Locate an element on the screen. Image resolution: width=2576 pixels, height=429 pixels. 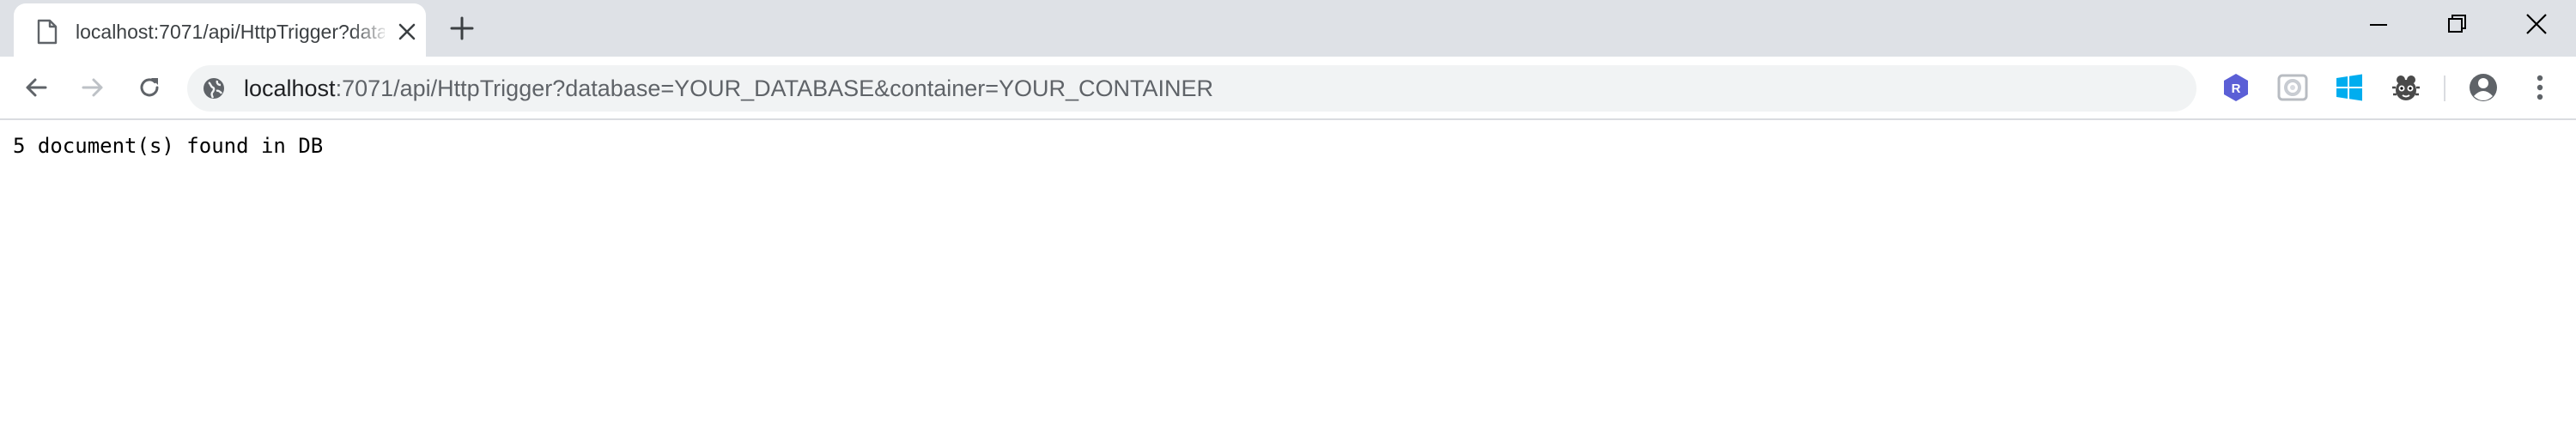
close-window-button is located at coordinates (2536, 25).